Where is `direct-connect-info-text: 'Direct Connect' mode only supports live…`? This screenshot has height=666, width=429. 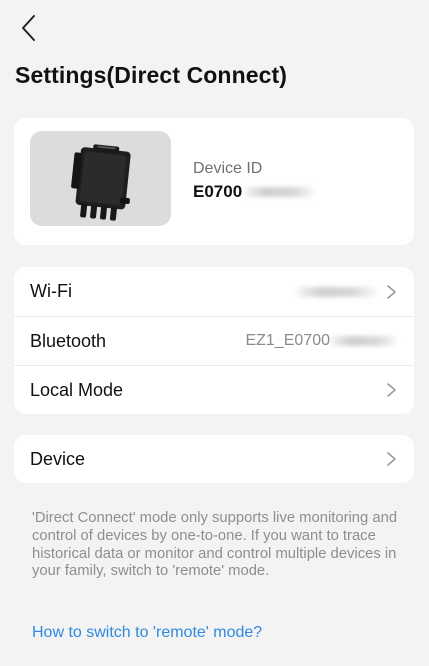
direct-connect-info-text: 'Direct Connect' mode only supports live… is located at coordinates (215, 545).